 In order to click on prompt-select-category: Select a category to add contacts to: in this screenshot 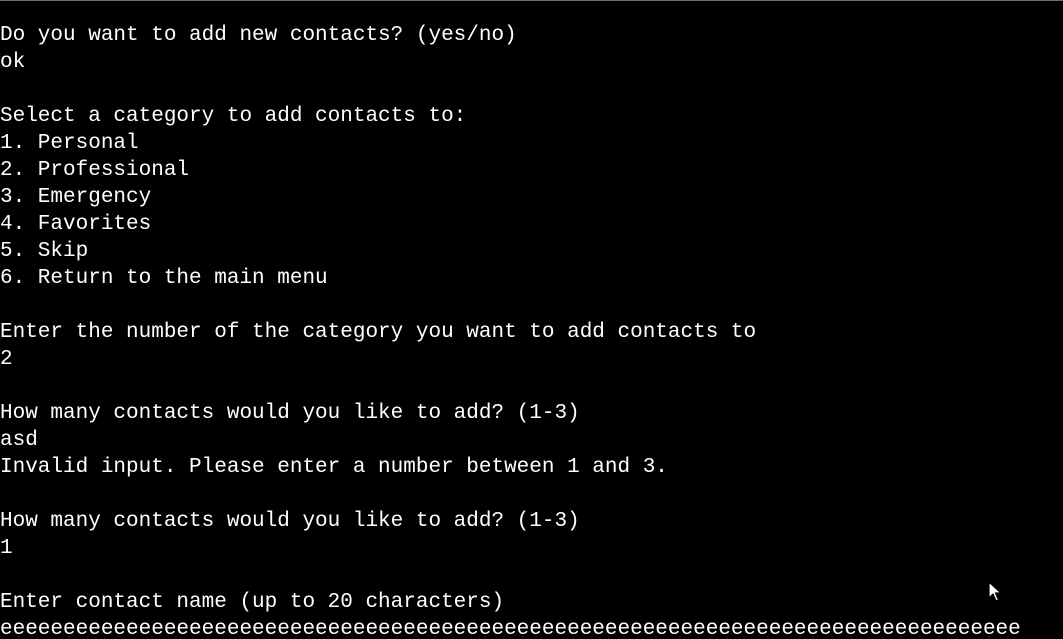, I will do `click(233, 116)`.